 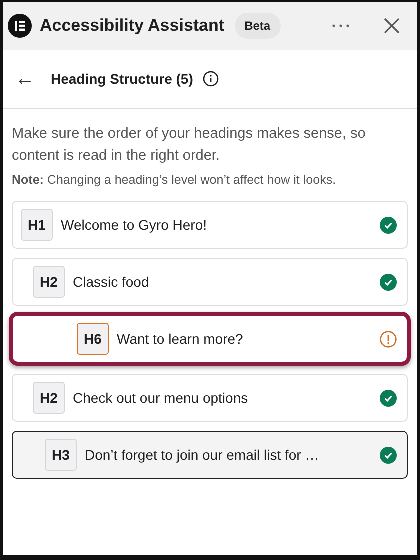 What do you see at coordinates (37, 225) in the screenshot?
I see `heading-level-tag: H1` at bounding box center [37, 225].